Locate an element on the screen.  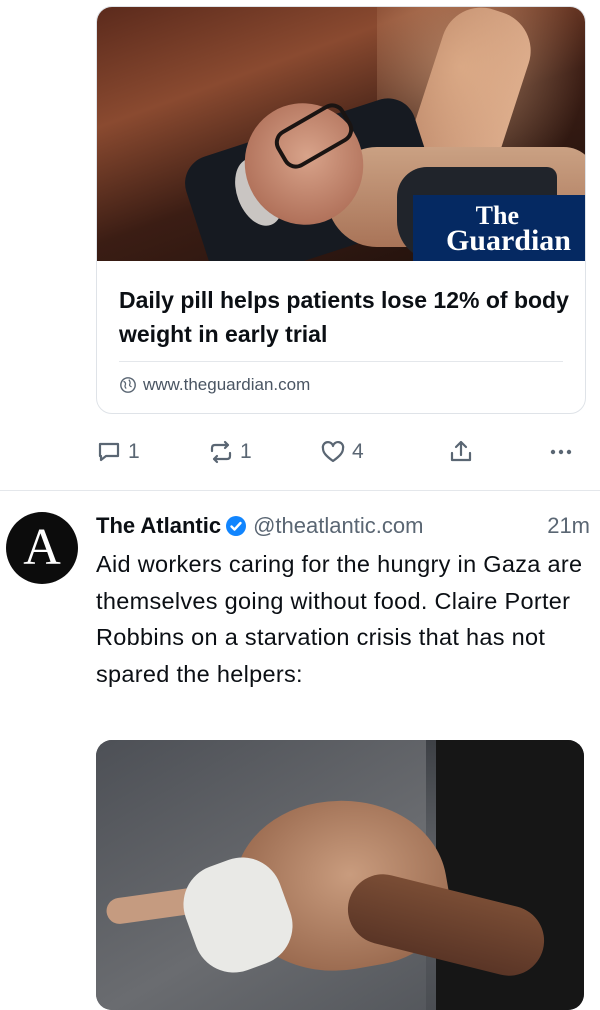
share-button is located at coordinates (461, 452).